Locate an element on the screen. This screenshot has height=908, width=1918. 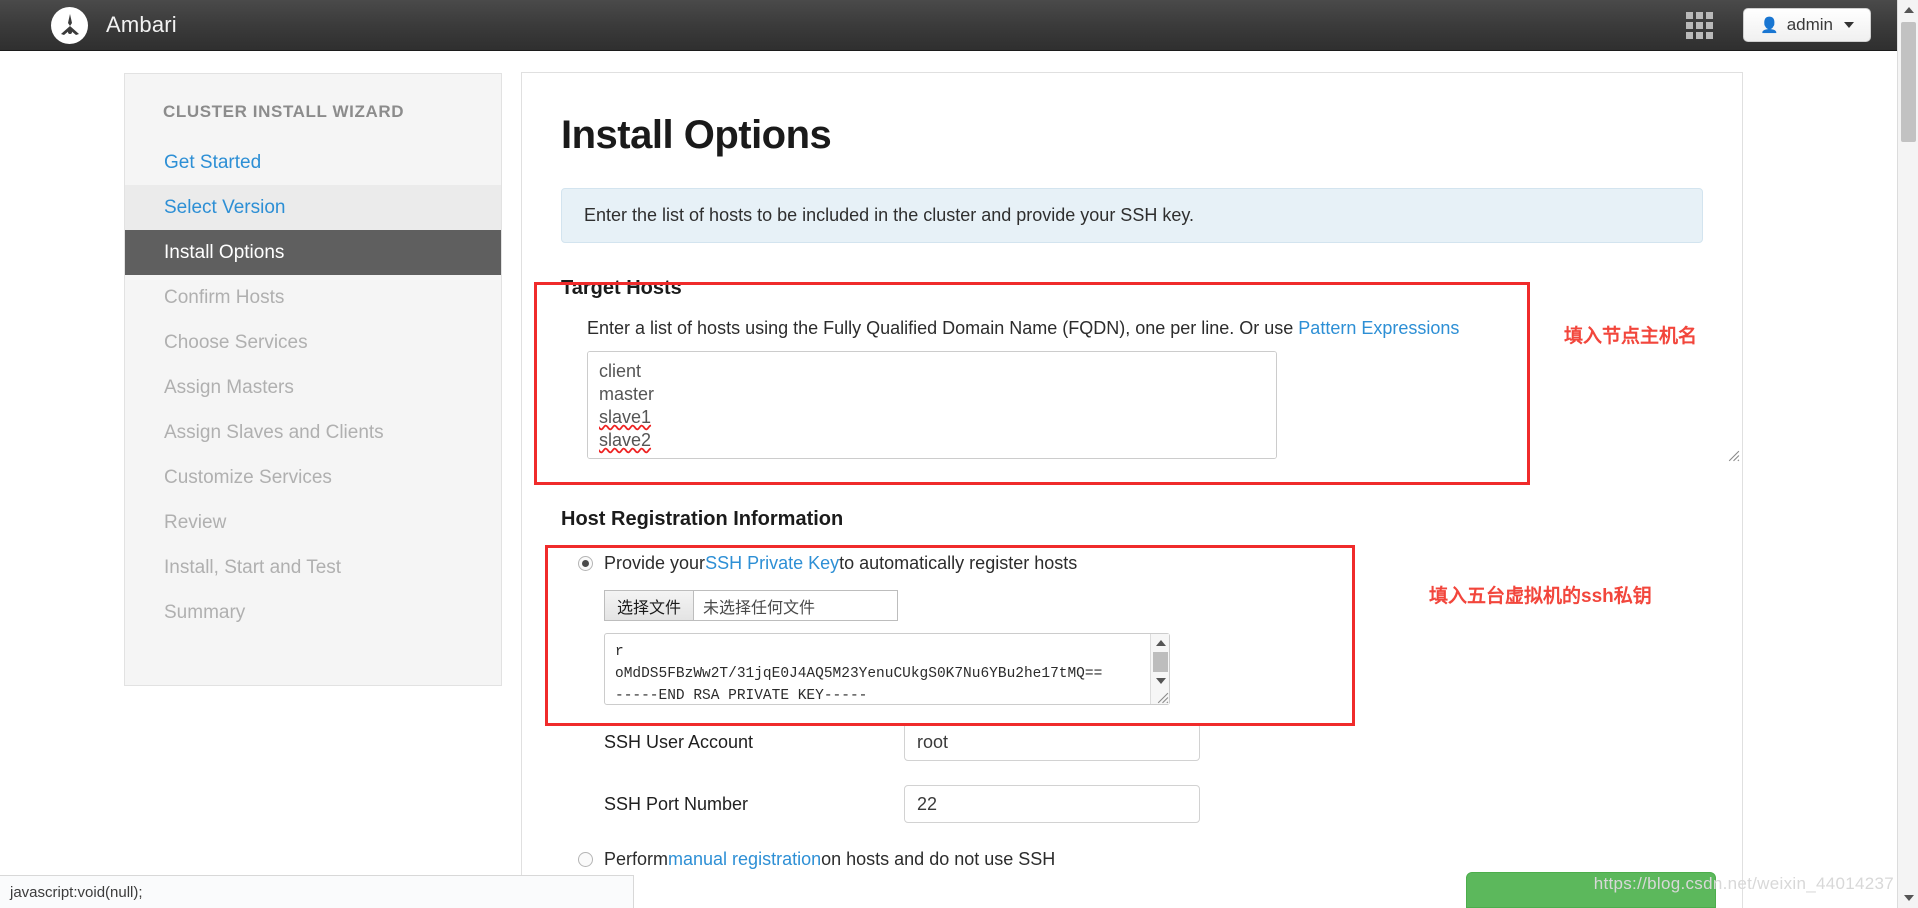
sidebar-item-label: Review is located at coordinates (195, 522).